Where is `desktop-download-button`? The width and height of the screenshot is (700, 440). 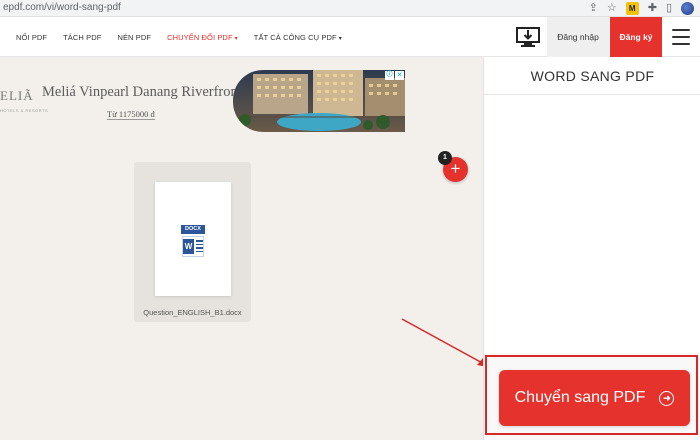
desktop-download-button is located at coordinates (528, 37).